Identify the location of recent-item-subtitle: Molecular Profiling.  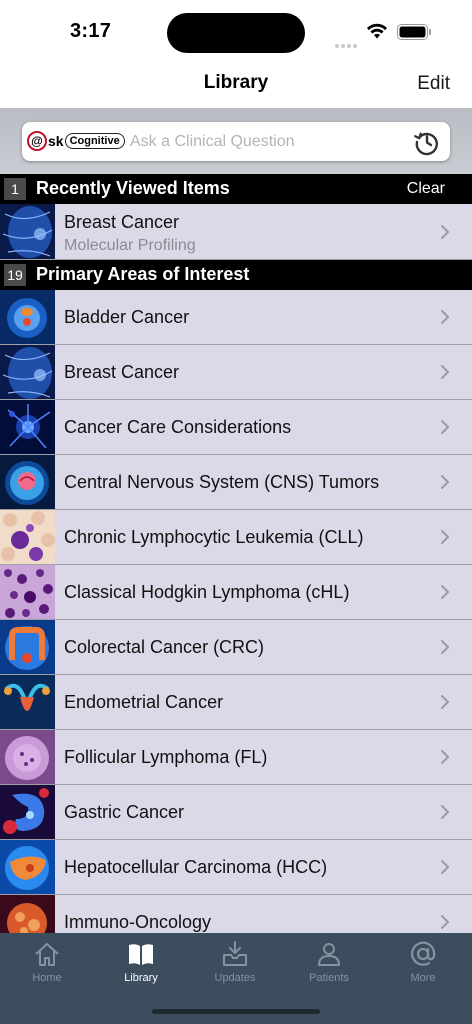
(130, 245).